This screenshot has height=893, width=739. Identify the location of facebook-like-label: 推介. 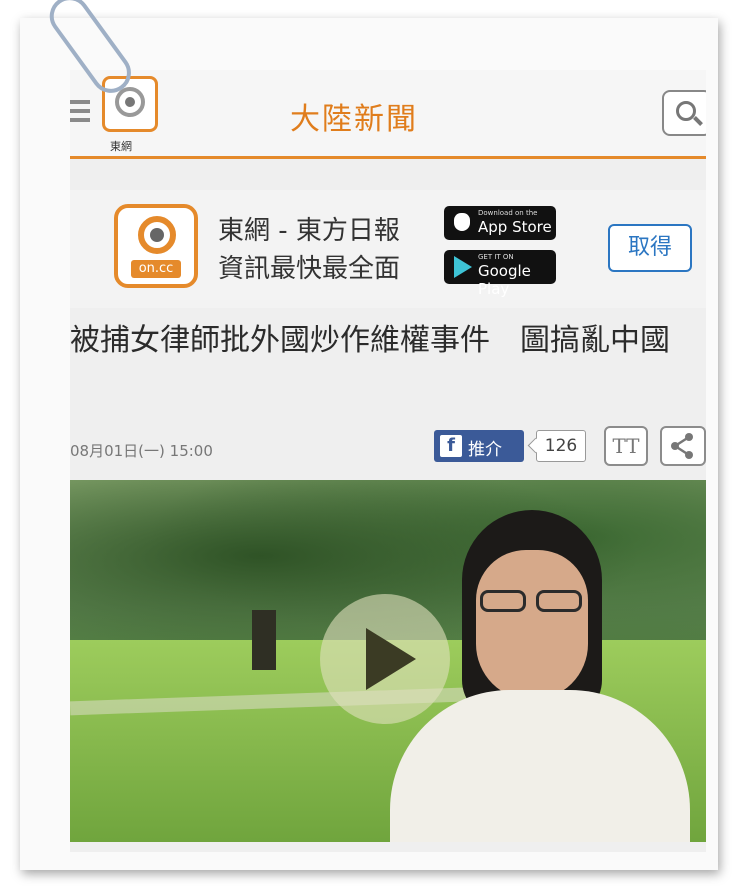
(485, 450).